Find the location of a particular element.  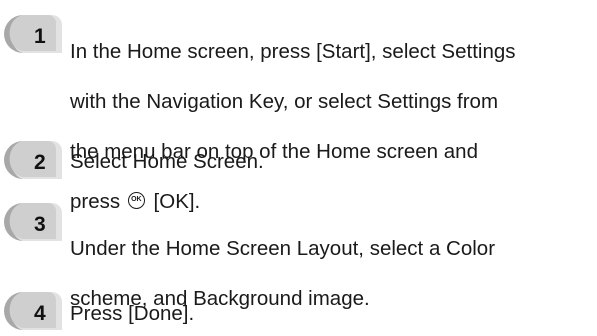

step-2: 2 Select Home Screen. is located at coordinates (294, 159).